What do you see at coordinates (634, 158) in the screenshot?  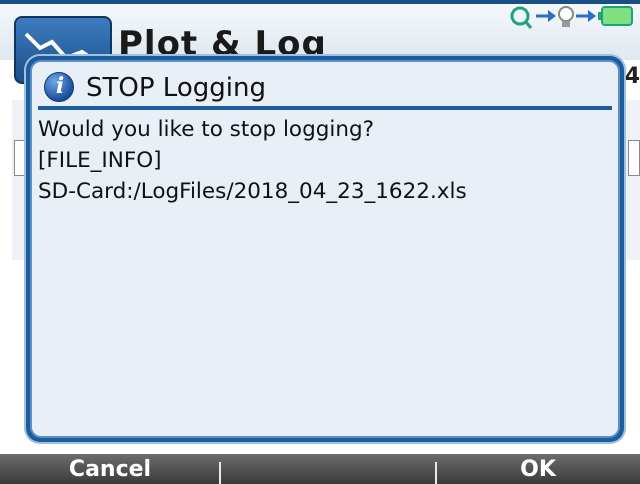 I see `background-field-right` at bounding box center [634, 158].